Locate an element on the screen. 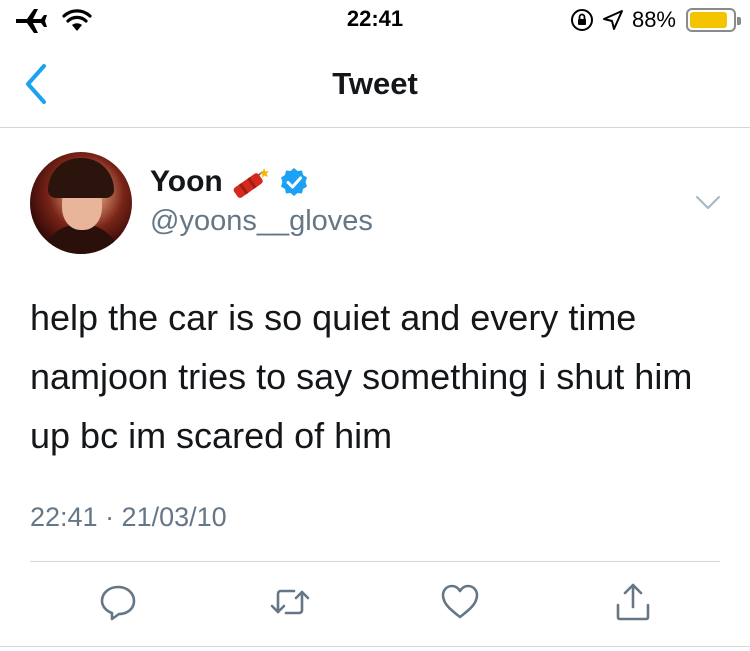 The width and height of the screenshot is (750, 651). battery-percent: 88% is located at coordinates (653, 19).